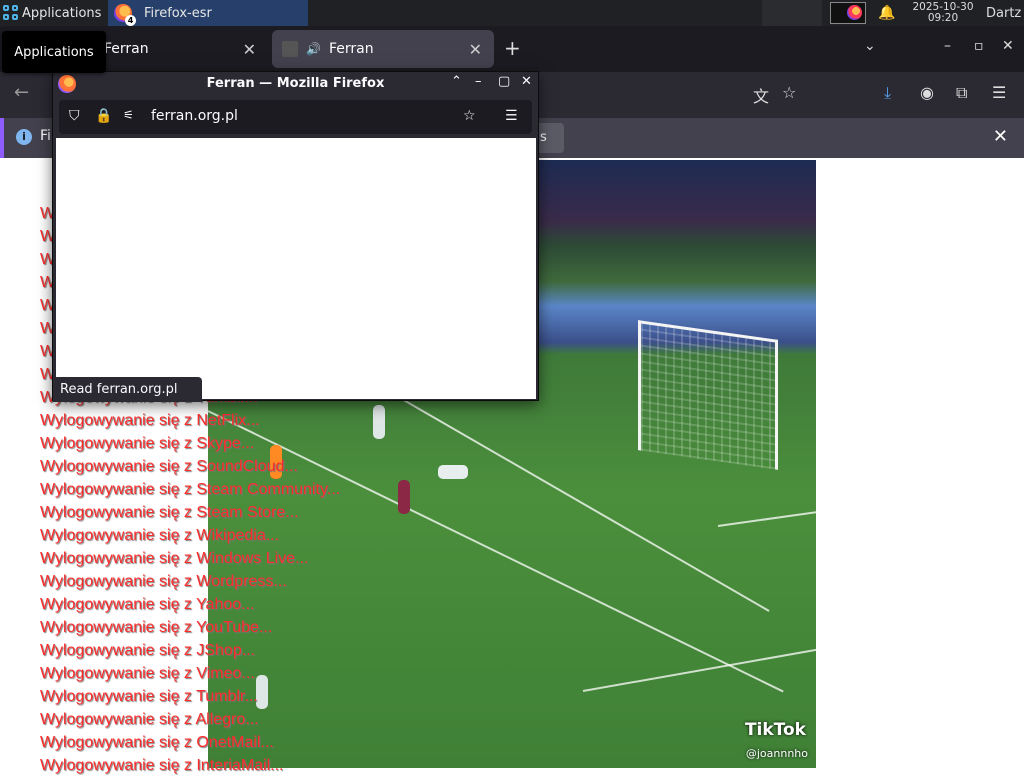  Describe the element at coordinates (927, 92) in the screenshot. I see `account-icon: ◉` at that location.